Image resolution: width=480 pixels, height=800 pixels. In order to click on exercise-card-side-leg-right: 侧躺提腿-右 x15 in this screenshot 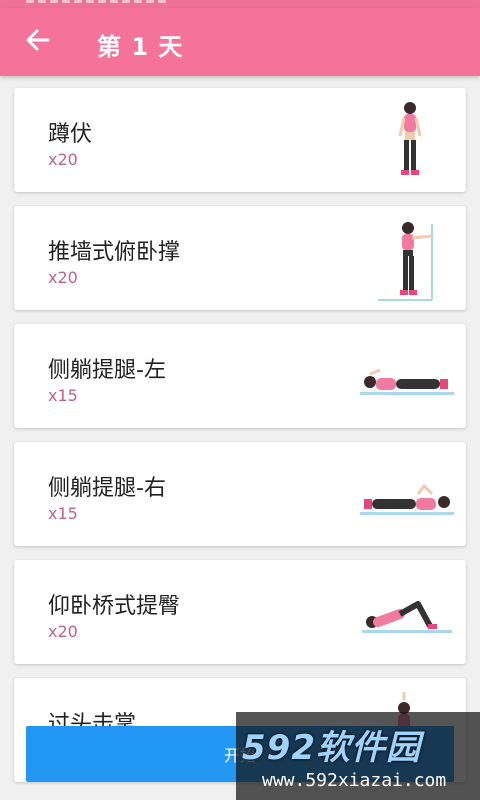, I will do `click(240, 494)`.